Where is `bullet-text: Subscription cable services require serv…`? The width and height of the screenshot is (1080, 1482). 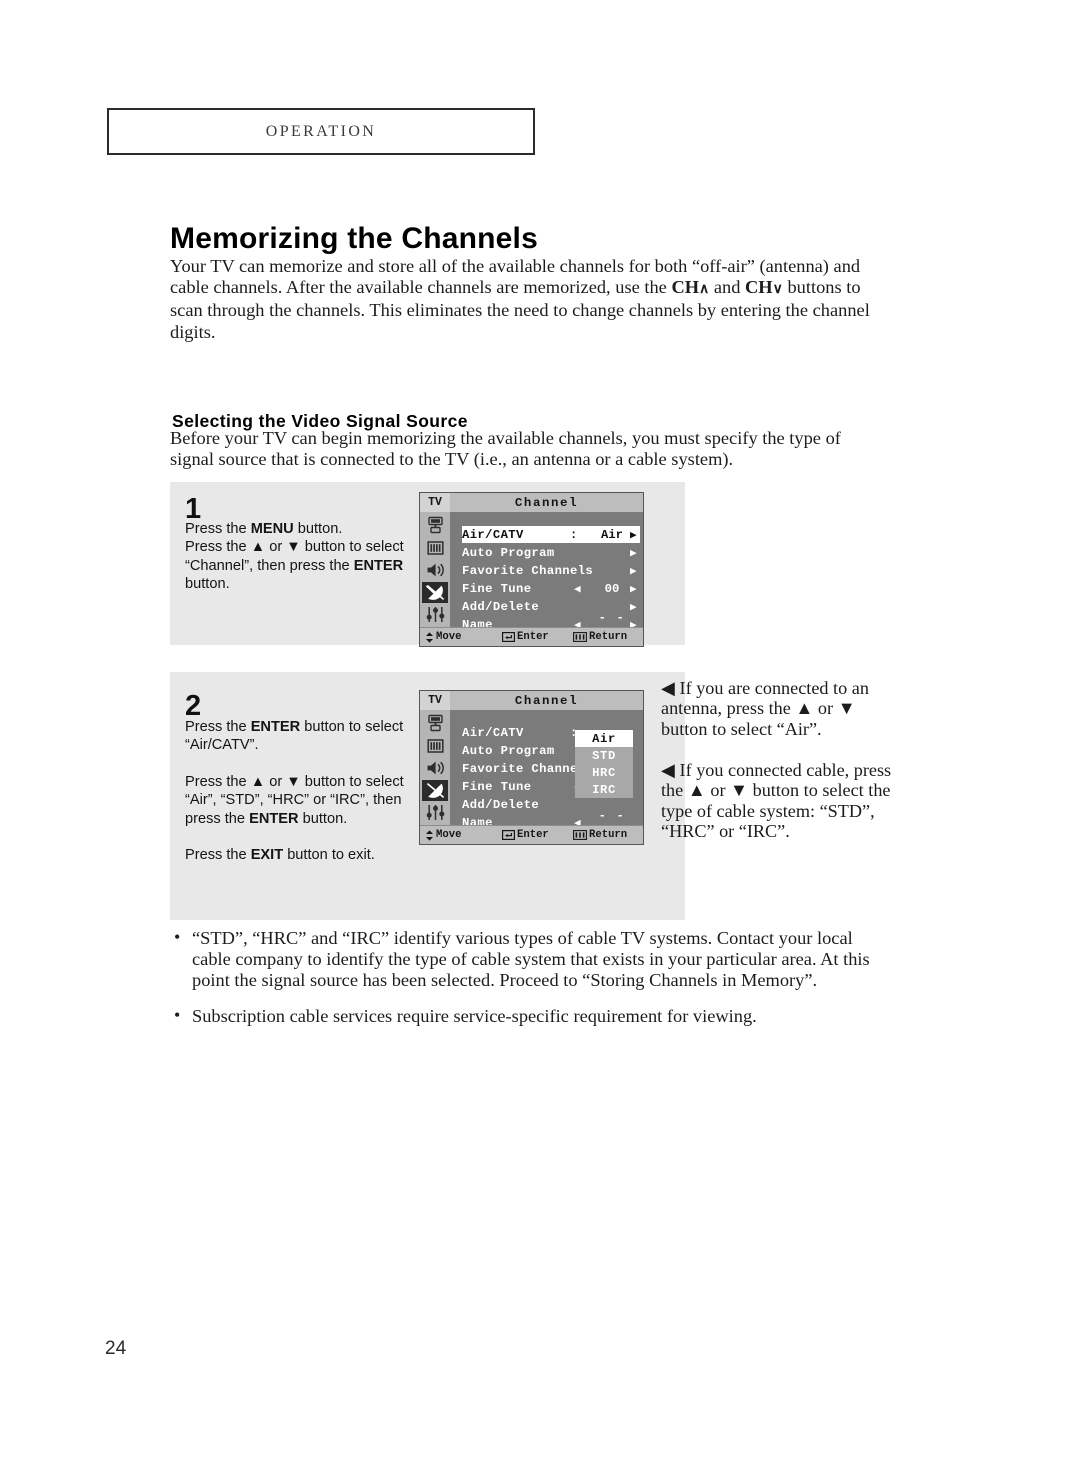
bullet-text: Subscription cable services require serv… is located at coordinates (474, 1015).